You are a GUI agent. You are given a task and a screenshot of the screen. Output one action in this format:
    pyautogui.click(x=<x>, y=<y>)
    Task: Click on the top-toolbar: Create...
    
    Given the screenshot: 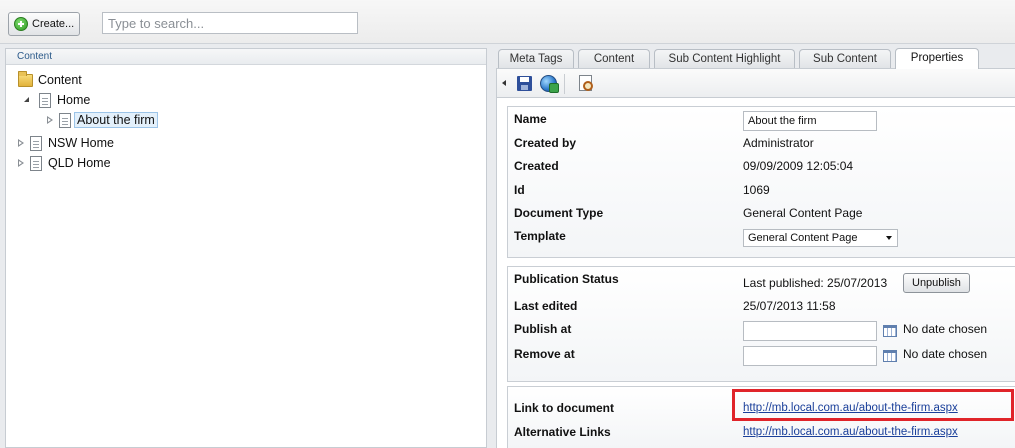 What is the action you would take?
    pyautogui.click(x=507, y=22)
    